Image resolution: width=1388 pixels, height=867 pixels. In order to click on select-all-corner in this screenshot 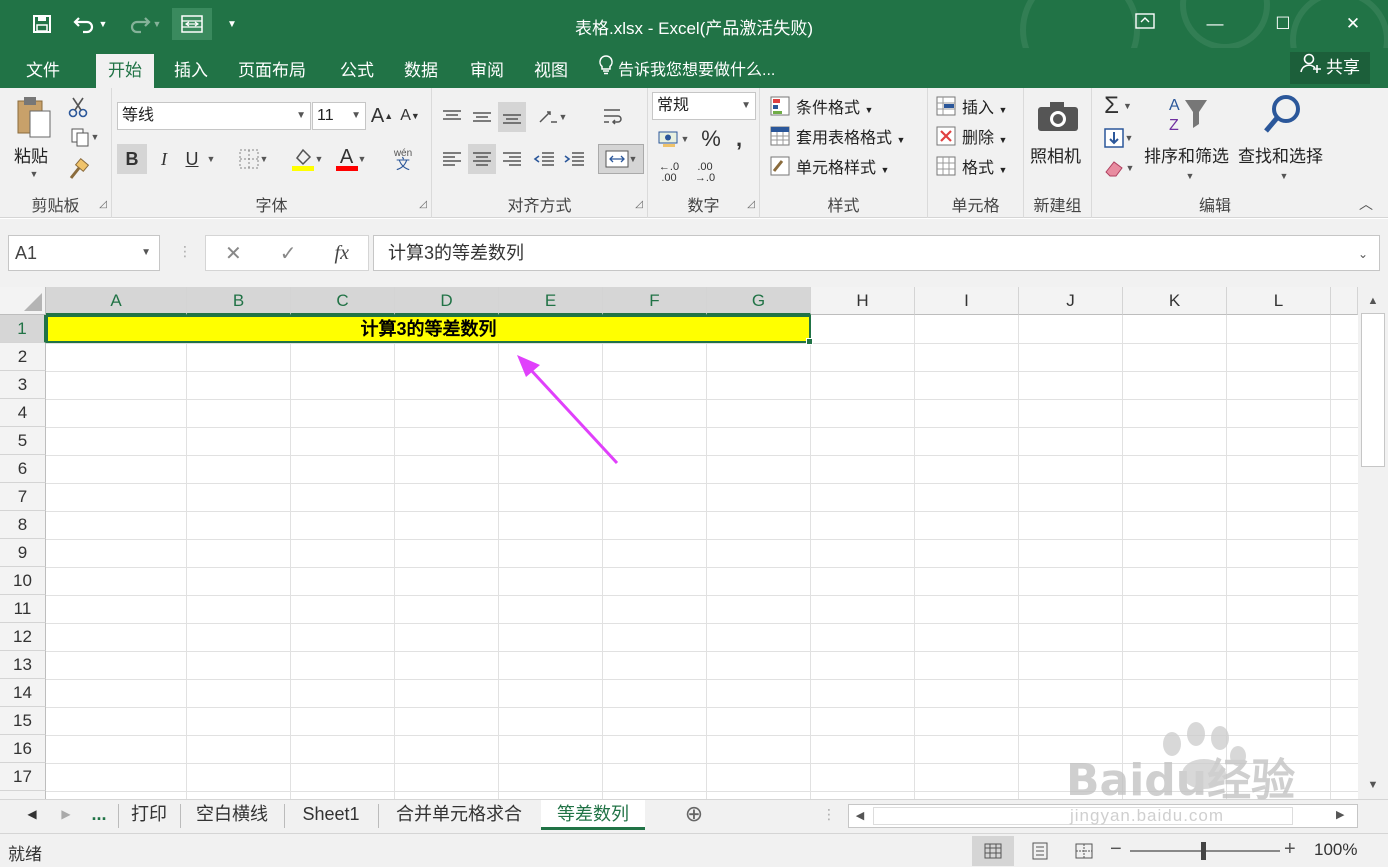, I will do `click(23, 301)`.